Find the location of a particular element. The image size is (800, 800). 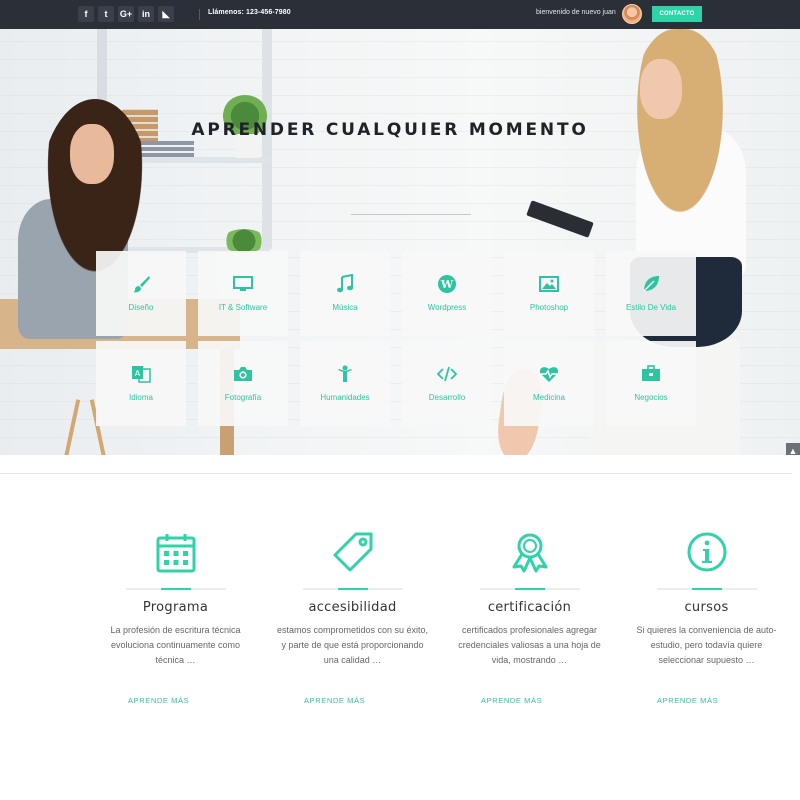

category-label: Idioma is located at coordinates (140, 397).